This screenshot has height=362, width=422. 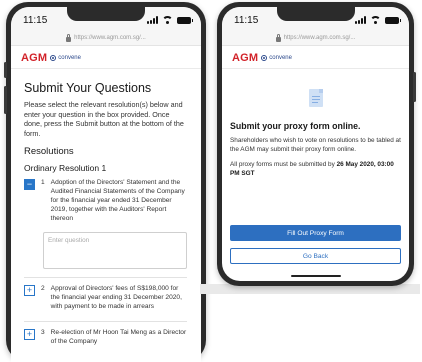 I want to click on resolution-number: 3, so click(x=43, y=332).